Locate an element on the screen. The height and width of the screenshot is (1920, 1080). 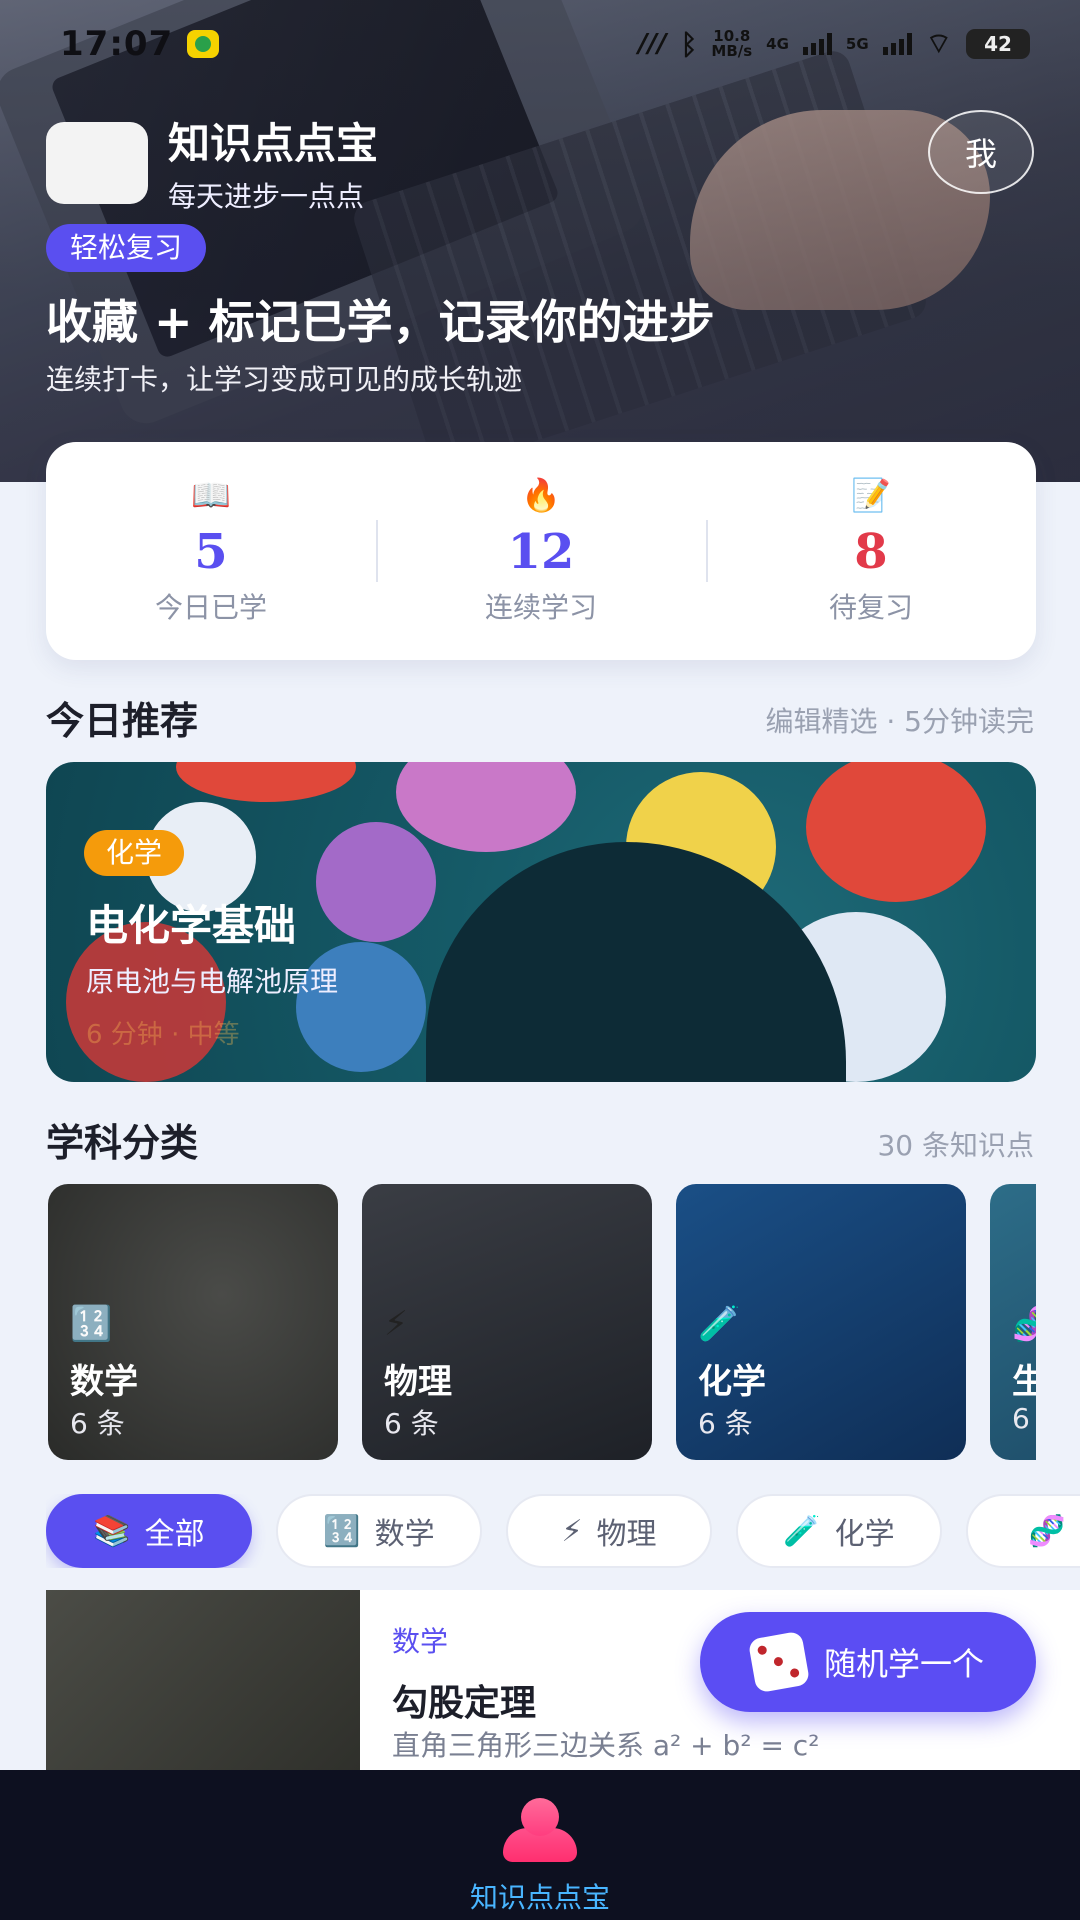
bottom-nav-label: 知识点点宝 is located at coordinates (540, 1896).